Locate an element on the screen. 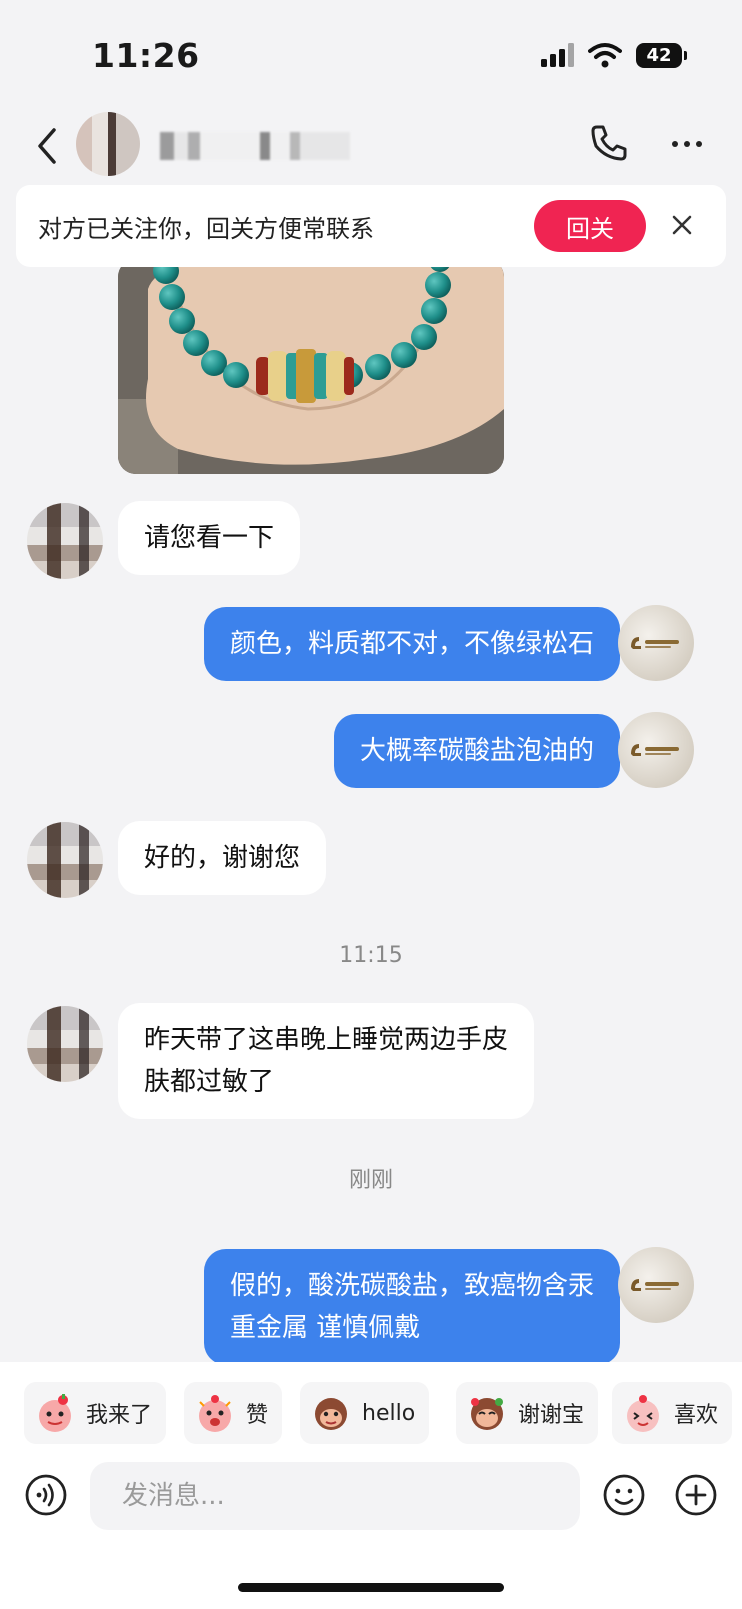 The height and width of the screenshot is (1609, 742). follow-back-button: 回关 is located at coordinates (590, 226).